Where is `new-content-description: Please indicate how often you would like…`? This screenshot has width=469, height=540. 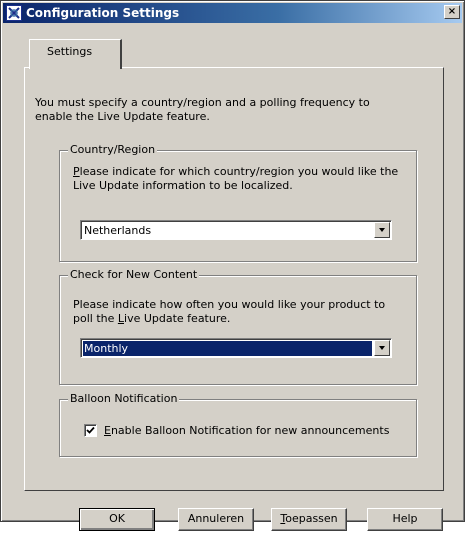
new-content-description: Please indicate how often you would like… is located at coordinates (229, 311).